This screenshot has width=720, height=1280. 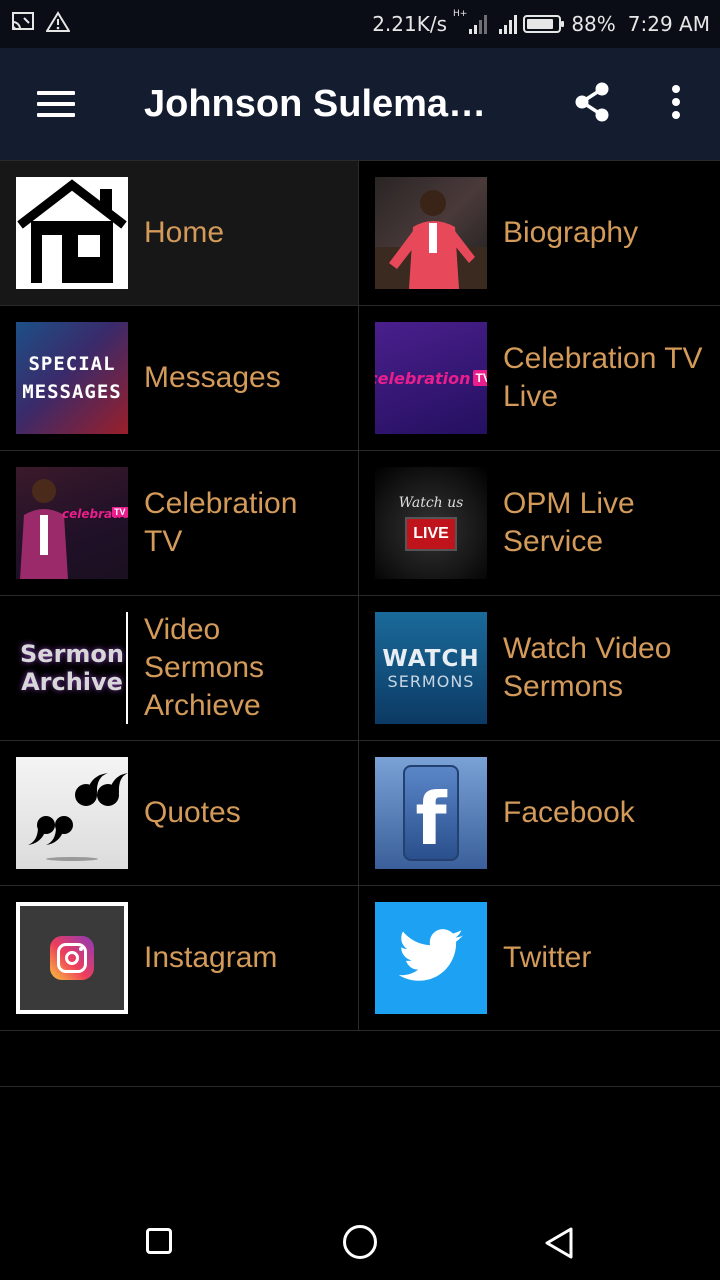 I want to click on app-bar: Johnson Suleman Messages, so click(x=360, y=104).